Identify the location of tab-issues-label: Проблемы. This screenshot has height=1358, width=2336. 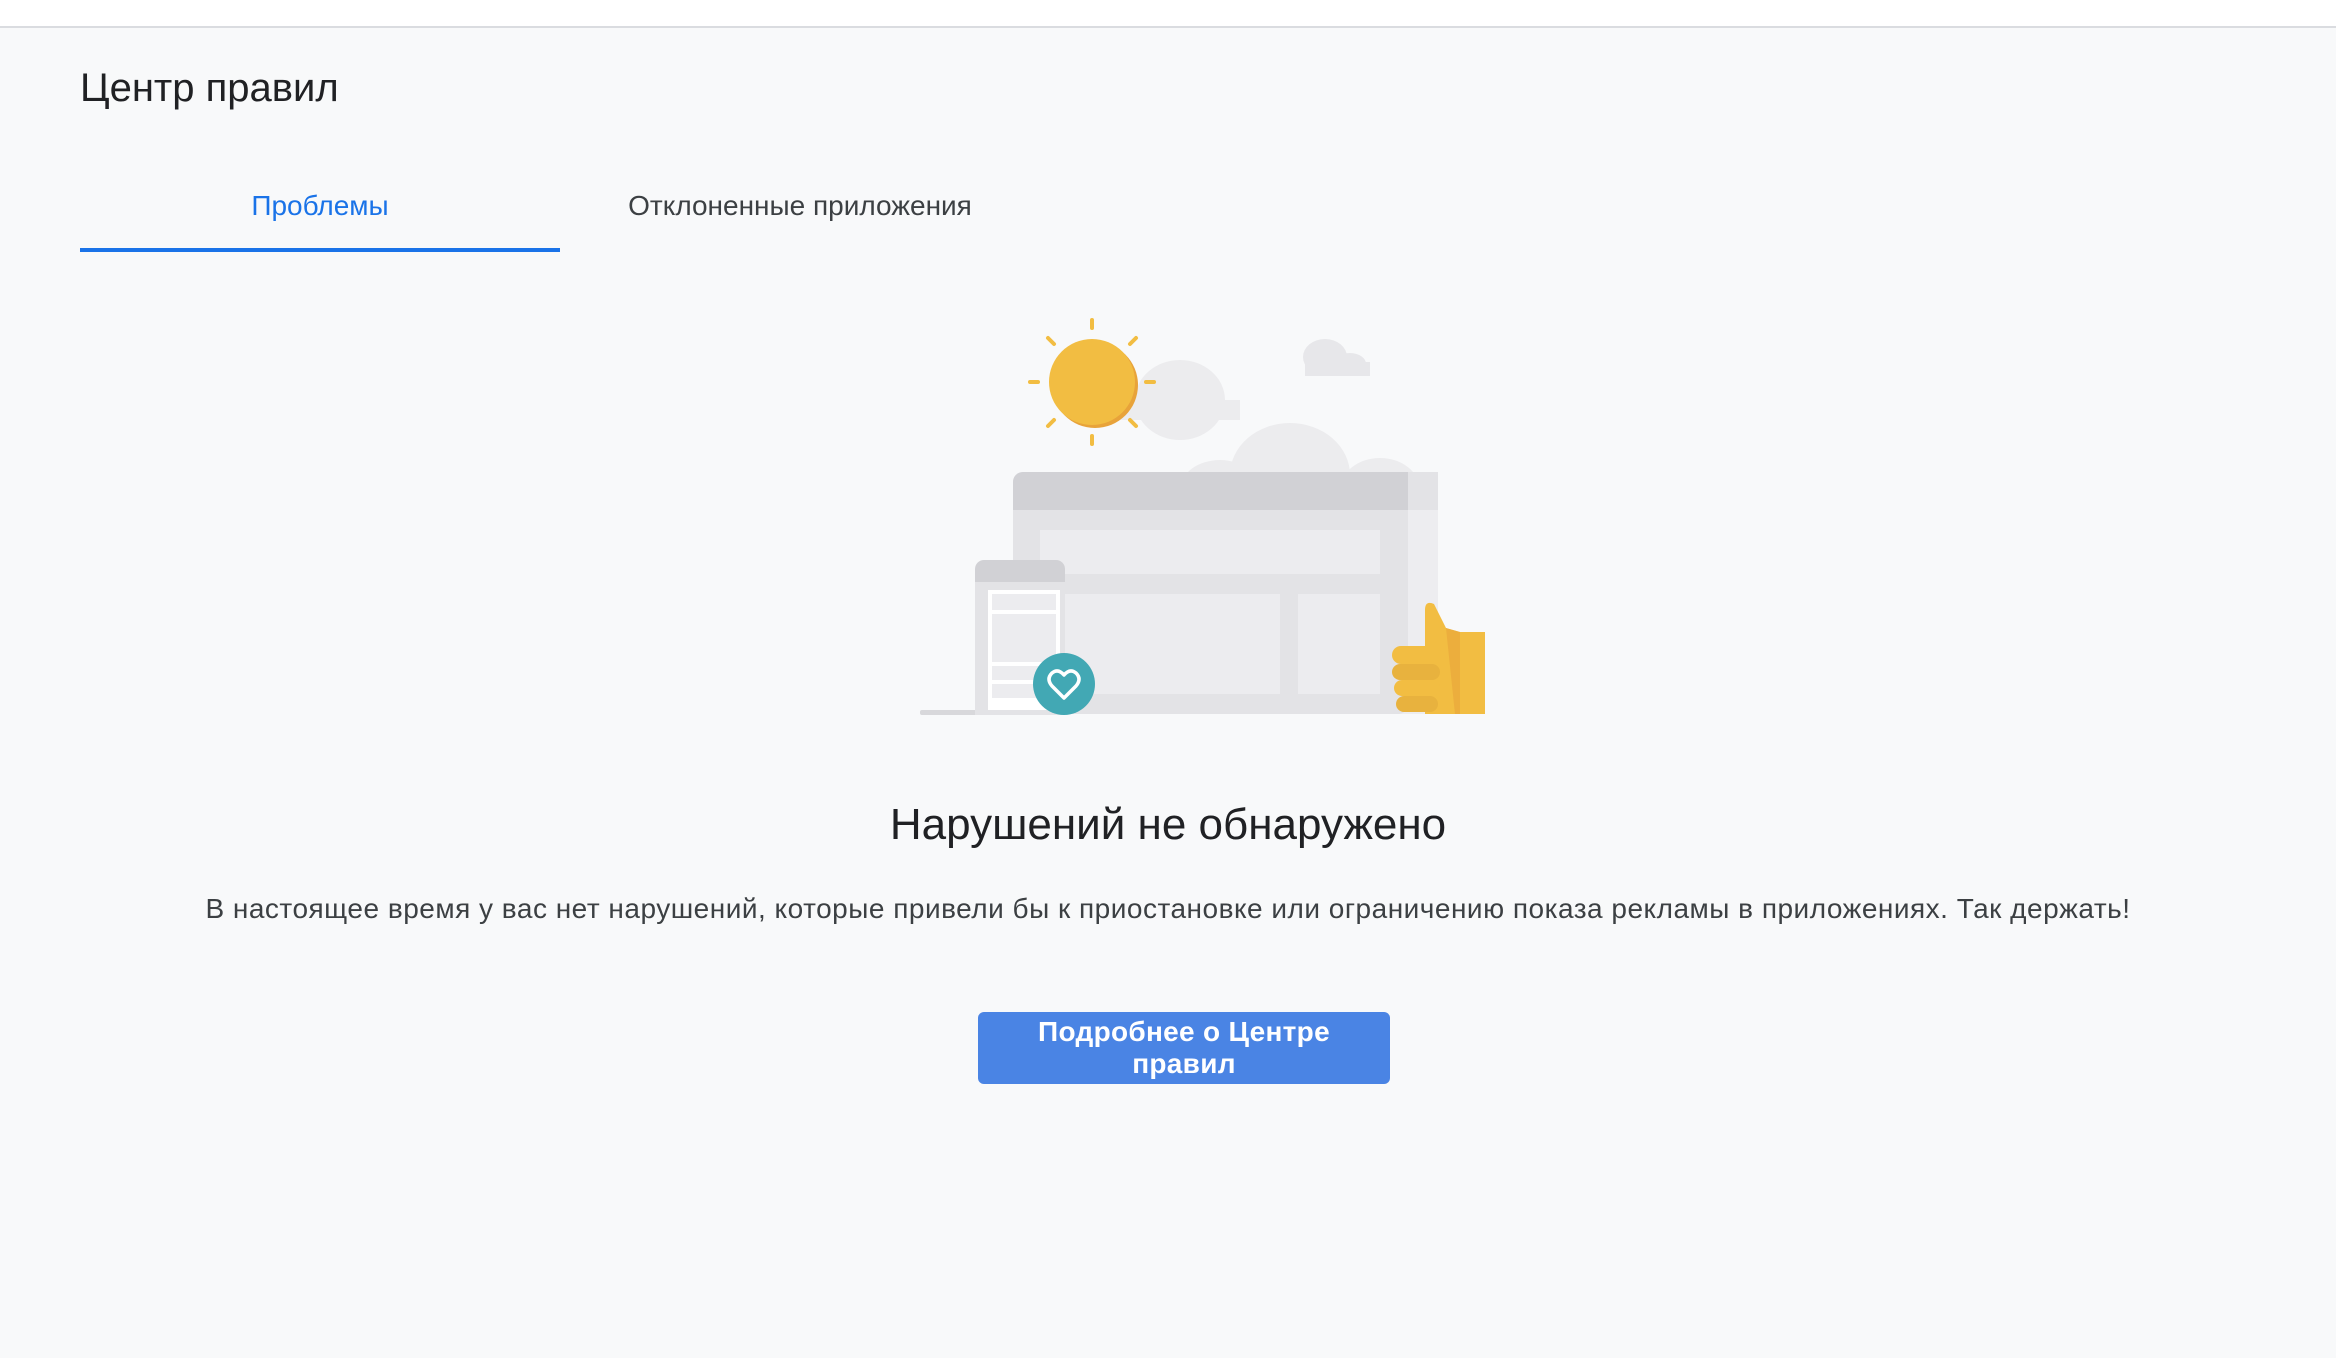
(320, 205).